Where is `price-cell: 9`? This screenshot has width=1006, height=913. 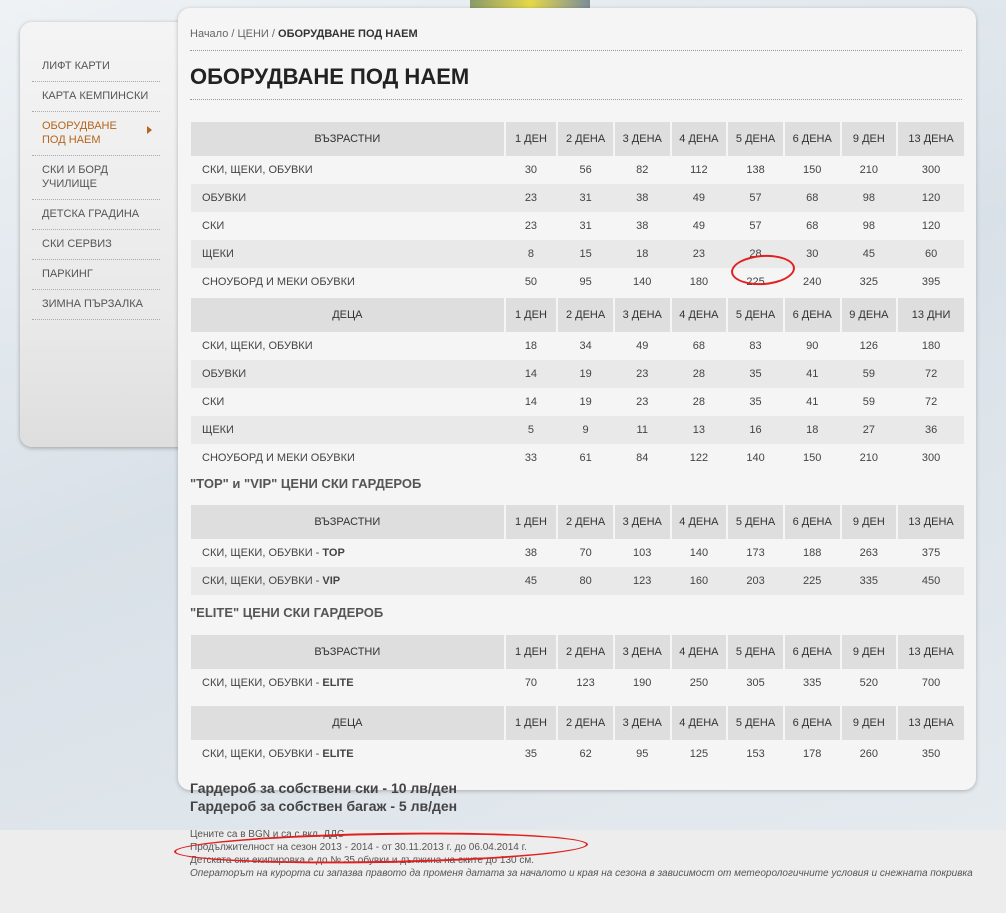
price-cell: 9 is located at coordinates (585, 430).